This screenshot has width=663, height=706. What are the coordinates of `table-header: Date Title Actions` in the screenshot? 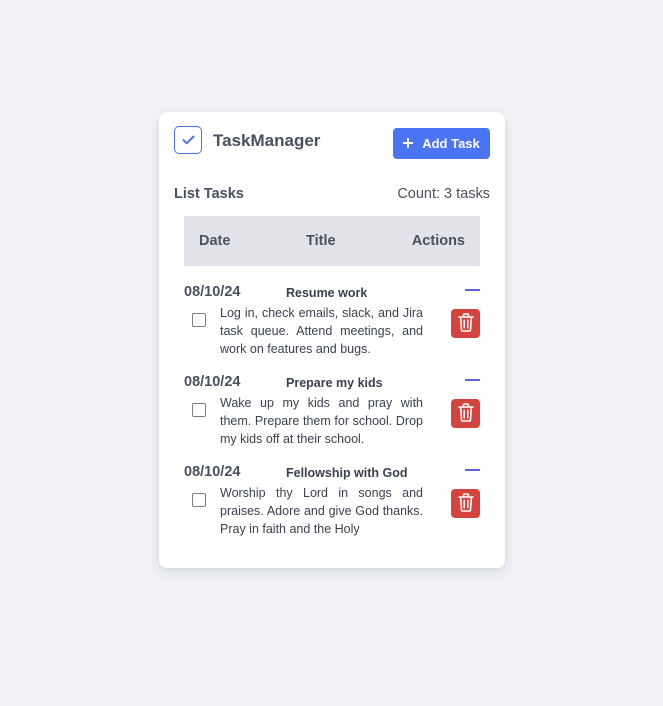 It's located at (332, 241).